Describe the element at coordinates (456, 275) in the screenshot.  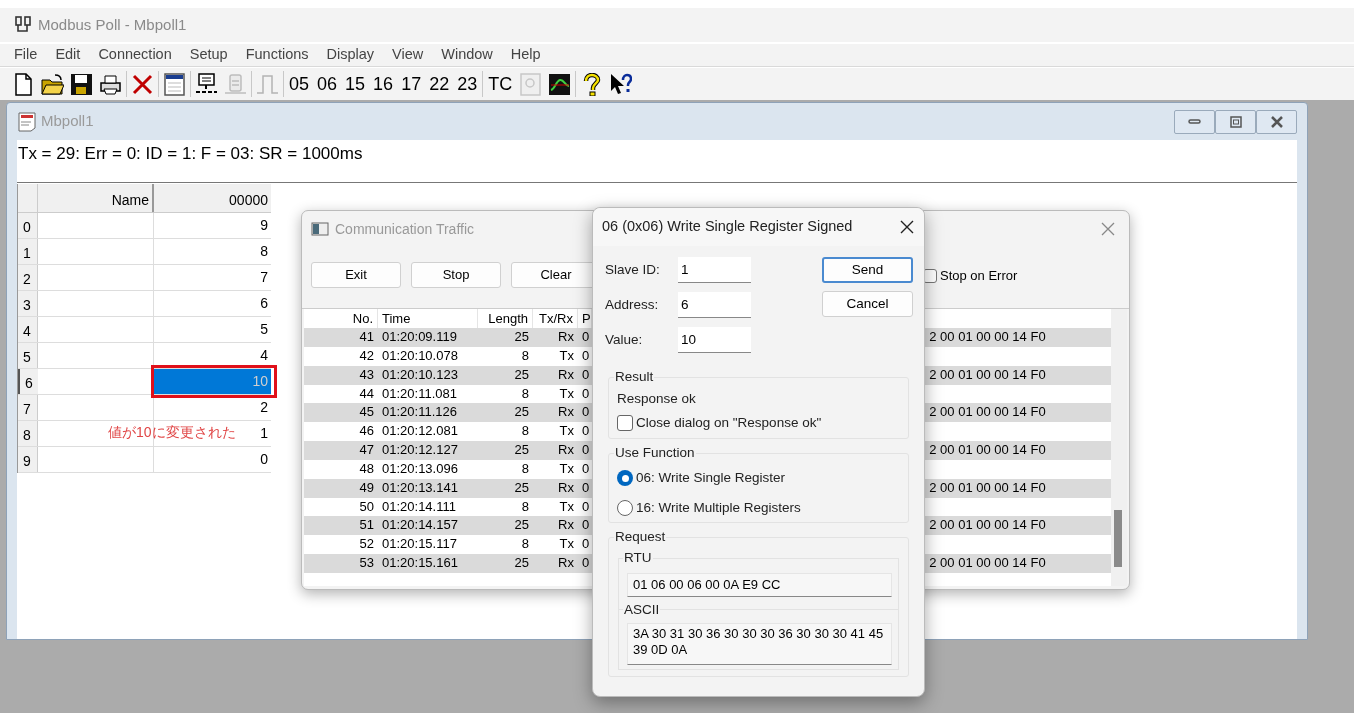
I see `action-button: Stop` at that location.